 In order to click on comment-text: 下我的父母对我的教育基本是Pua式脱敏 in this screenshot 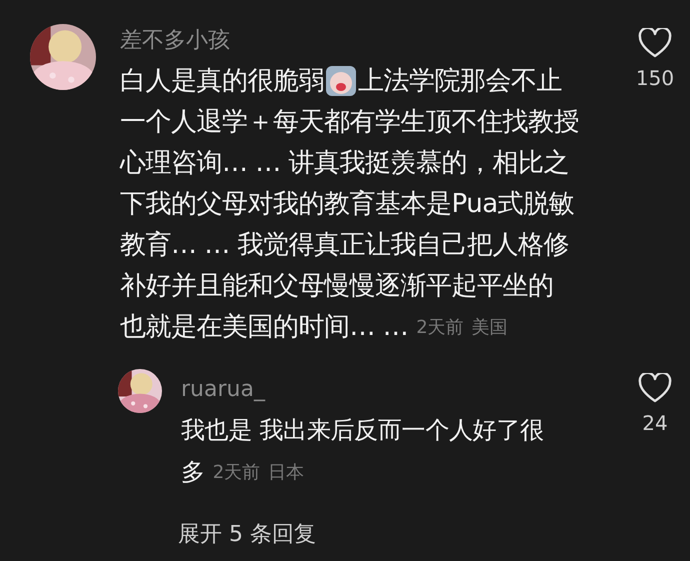, I will do `click(347, 204)`.